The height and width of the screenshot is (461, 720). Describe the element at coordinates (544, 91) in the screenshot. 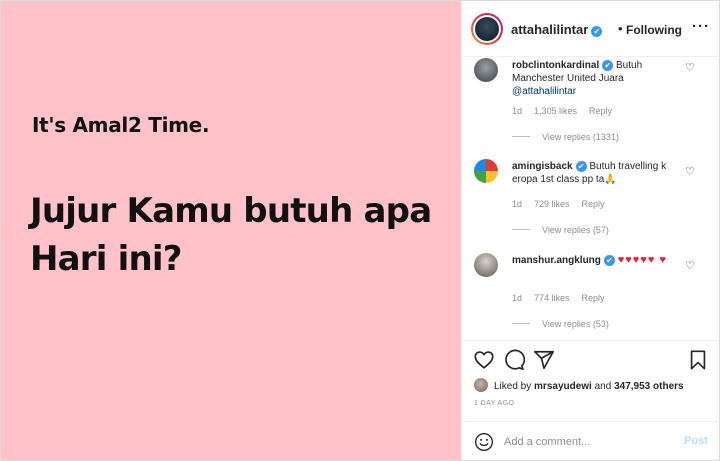

I see `comment-mention-link: @attahalilintar` at that location.